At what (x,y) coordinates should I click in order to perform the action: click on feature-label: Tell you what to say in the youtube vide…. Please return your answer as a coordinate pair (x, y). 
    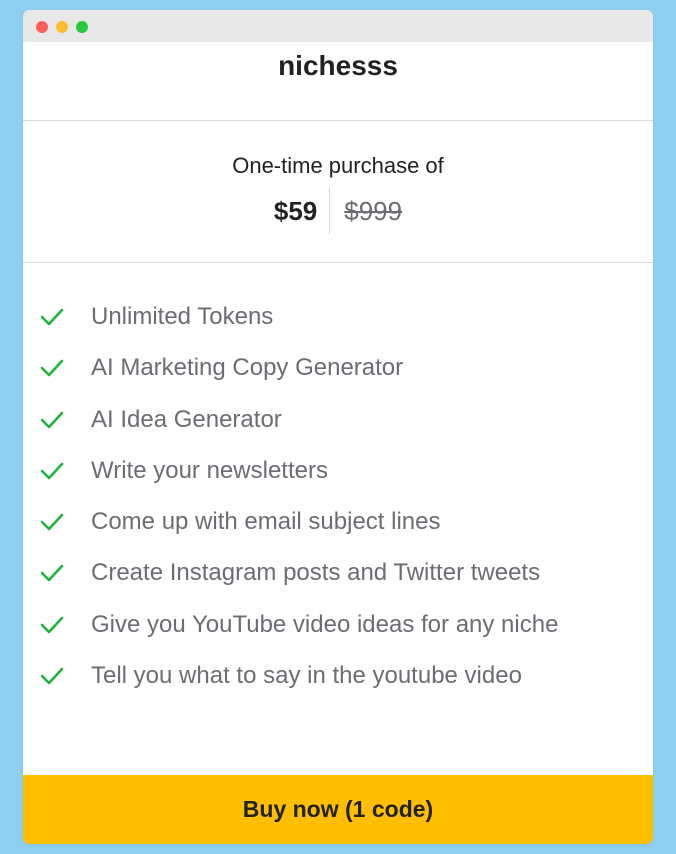
    Looking at the image, I should click on (306, 676).